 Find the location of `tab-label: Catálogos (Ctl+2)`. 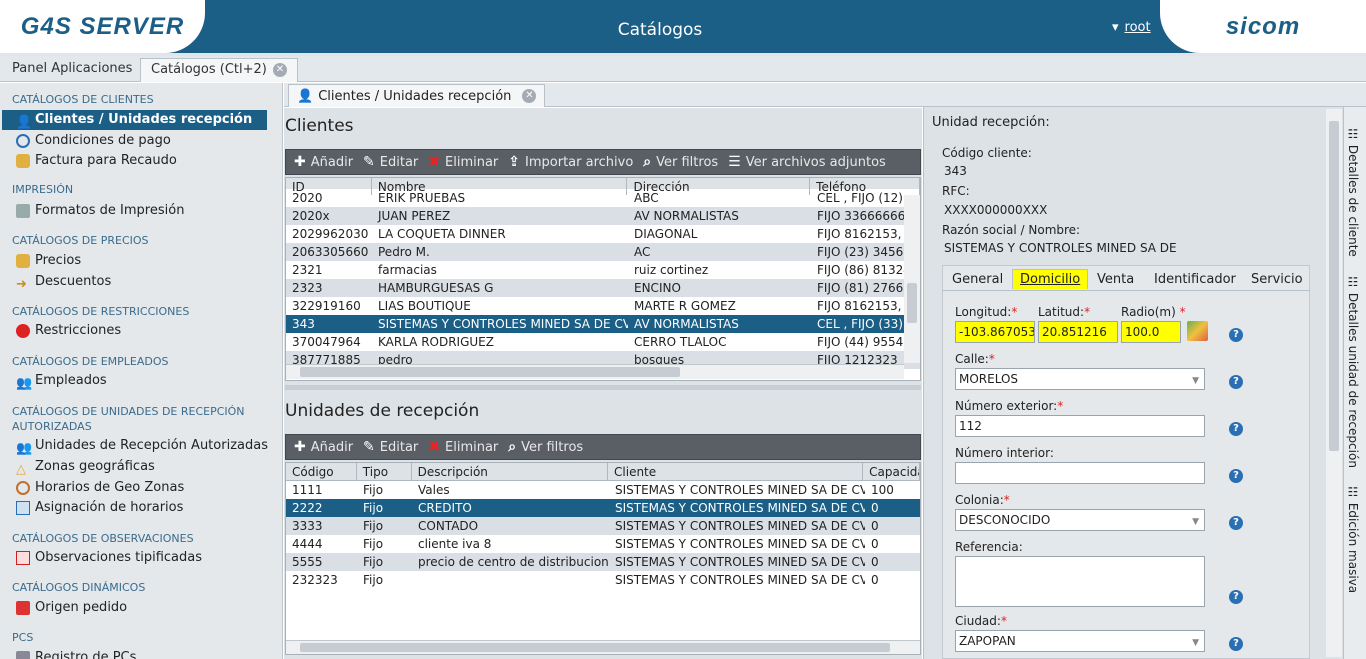

tab-label: Catálogos (Ctl+2) is located at coordinates (209, 69).